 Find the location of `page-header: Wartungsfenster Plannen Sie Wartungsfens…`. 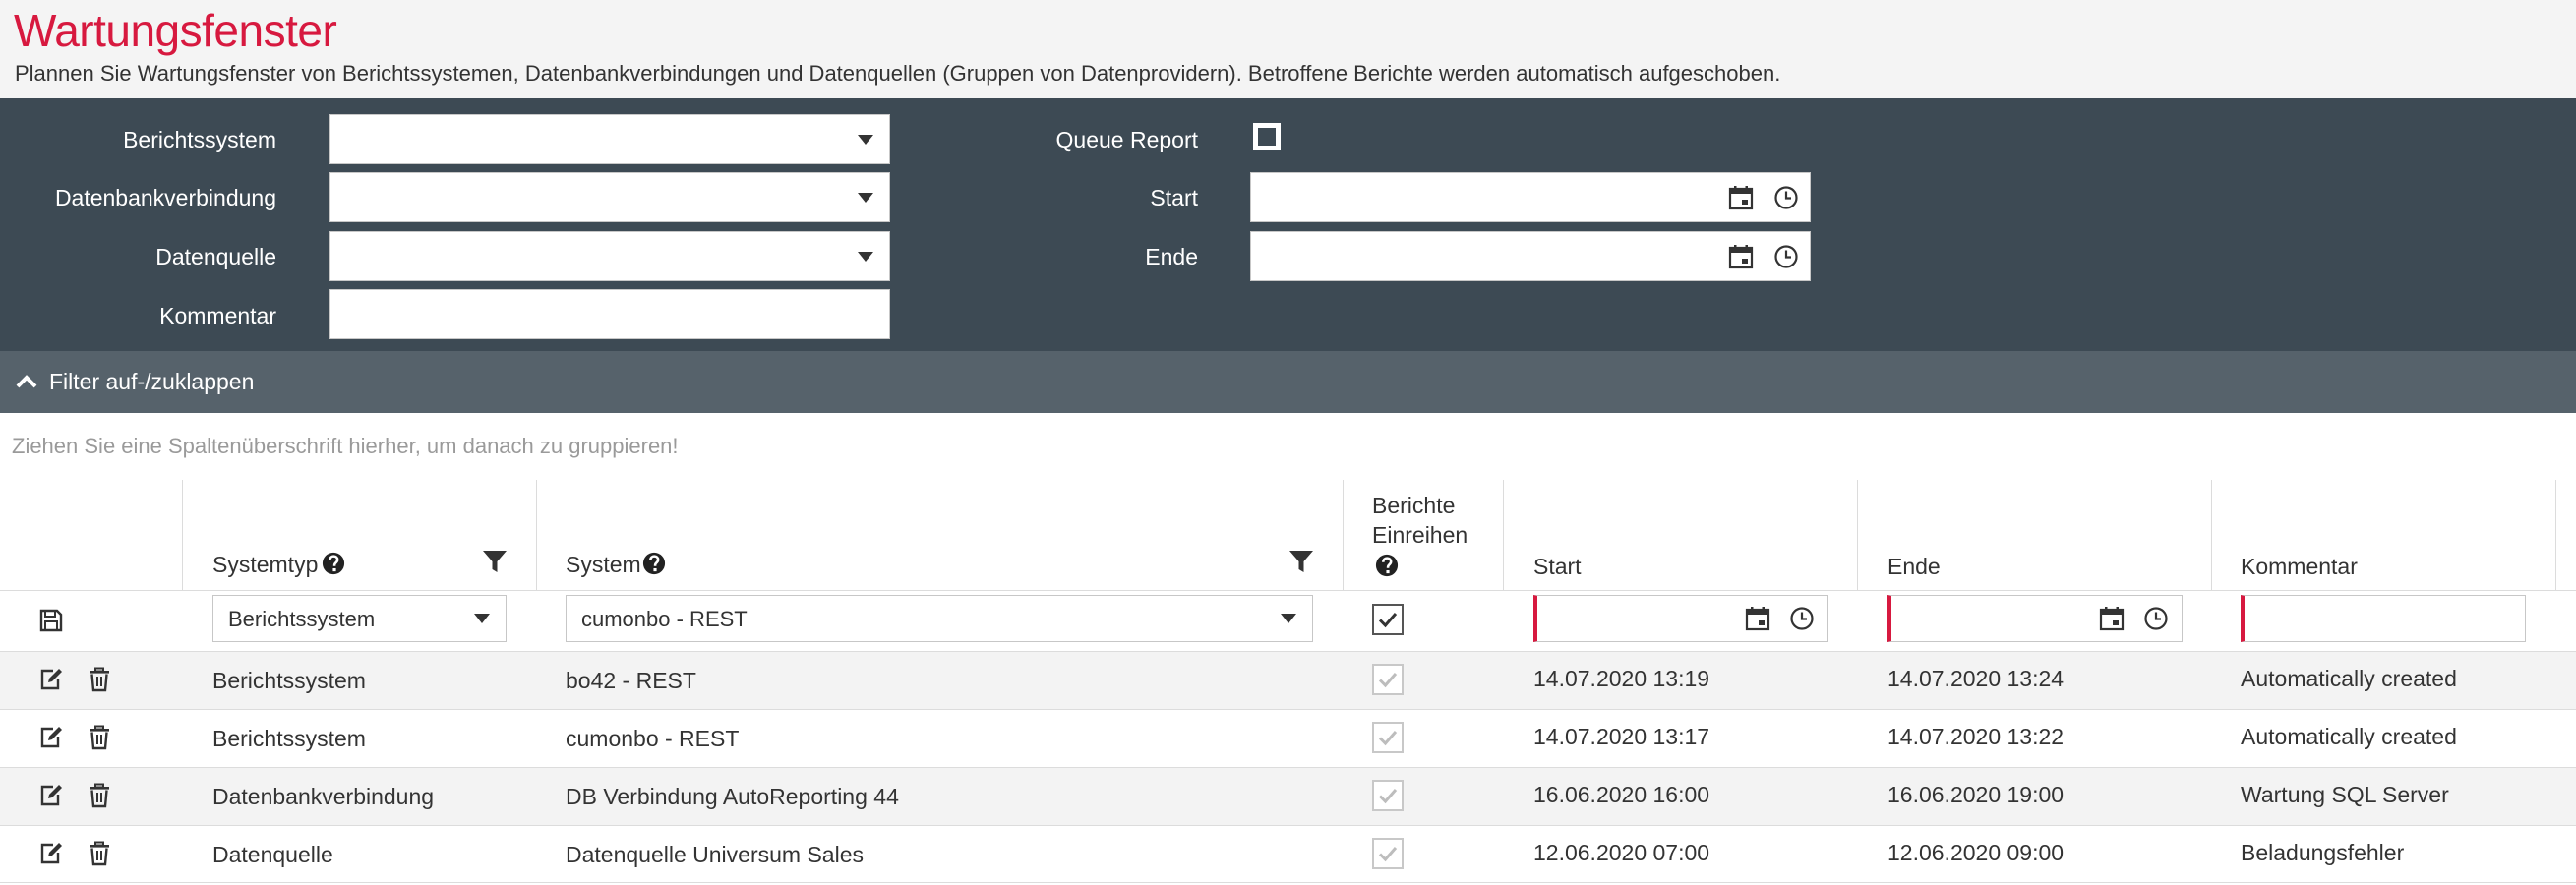

page-header: Wartungsfenster Plannen Sie Wartungsfens… is located at coordinates (1288, 49).